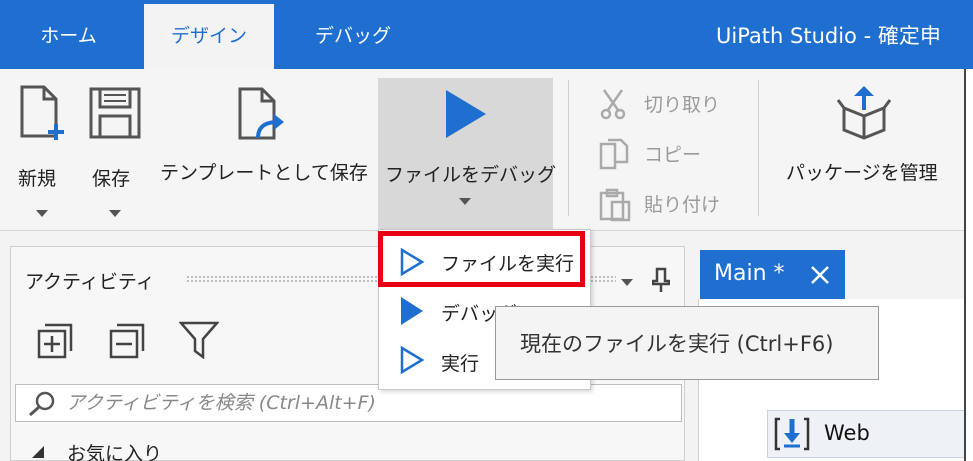  What do you see at coordinates (508, 264) in the screenshot?
I see `menu-item-label: ファイルを実行` at bounding box center [508, 264].